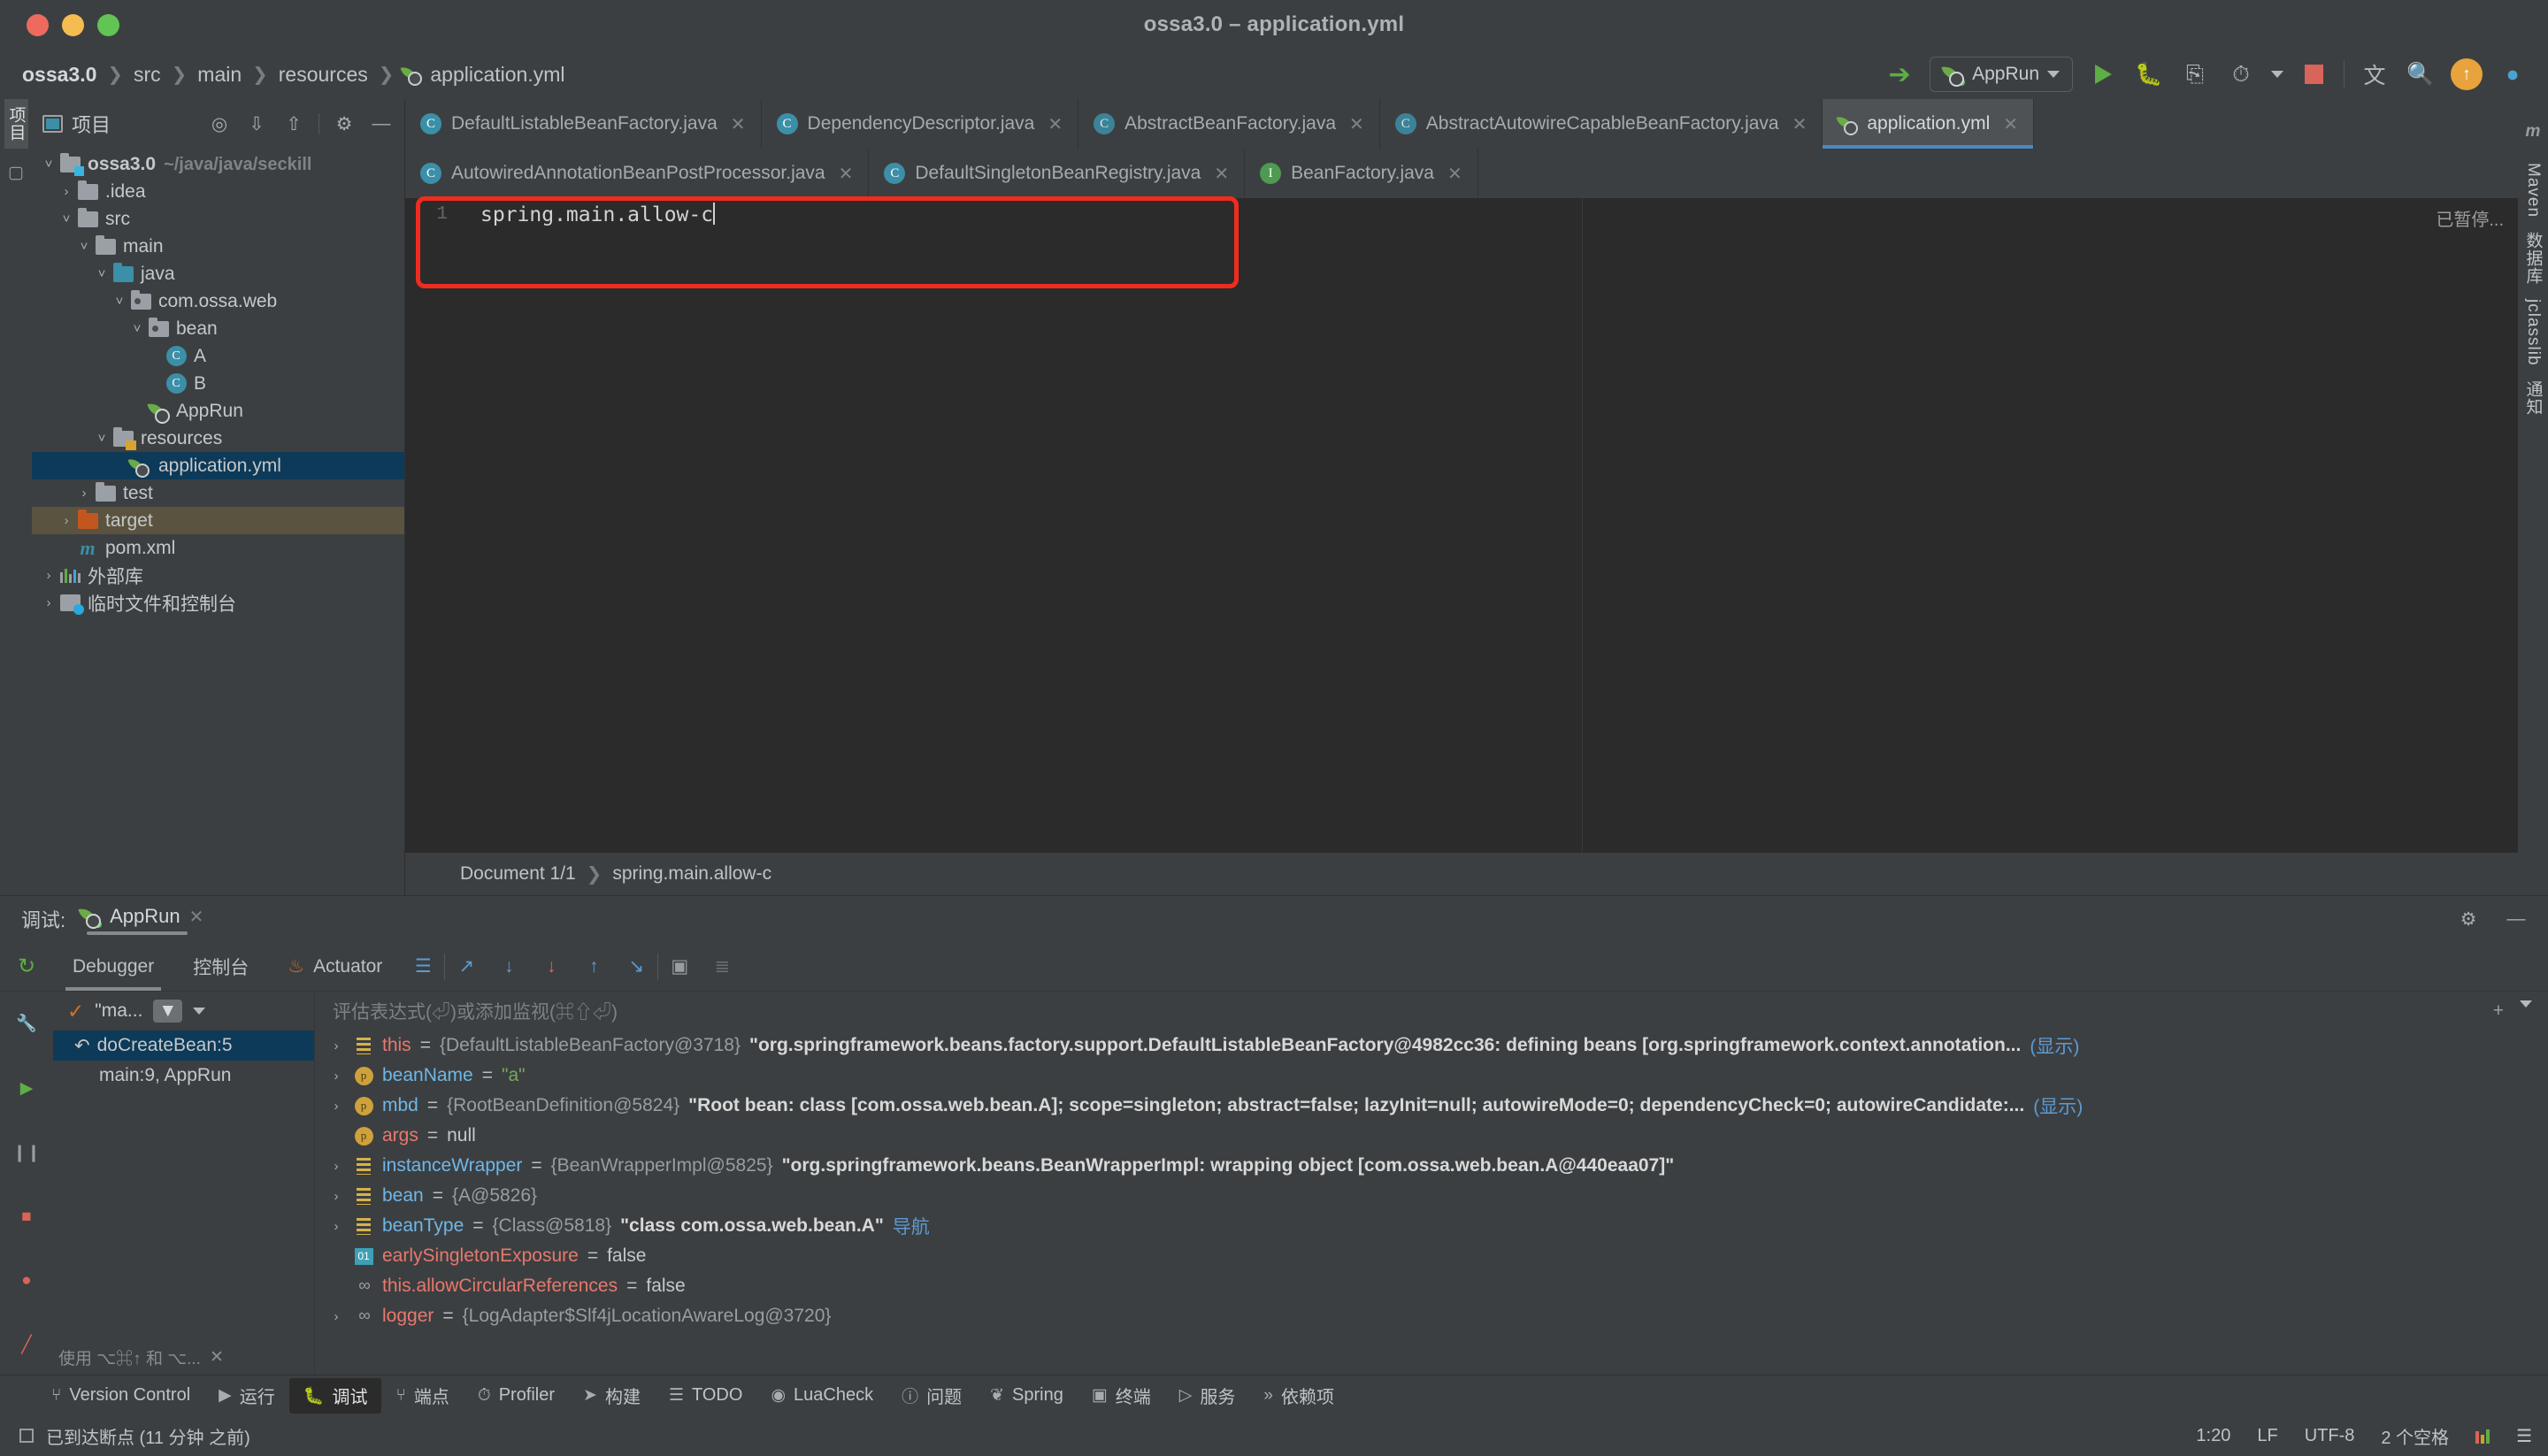 This screenshot has width=2548, height=1456. What do you see at coordinates (2533, 190) in the screenshot?
I see `sidebar-item-maven: Maven` at bounding box center [2533, 190].